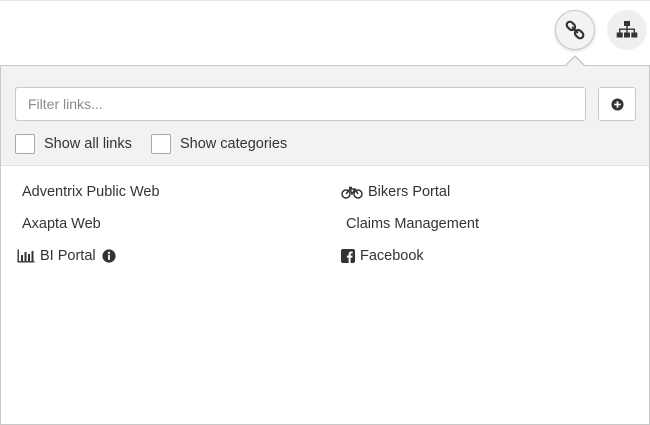  Describe the element at coordinates (25, 144) in the screenshot. I see `show-all-links-checkbox` at that location.